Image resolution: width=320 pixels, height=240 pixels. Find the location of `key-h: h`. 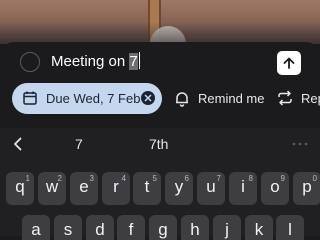

key-h: h is located at coordinates (195, 227).